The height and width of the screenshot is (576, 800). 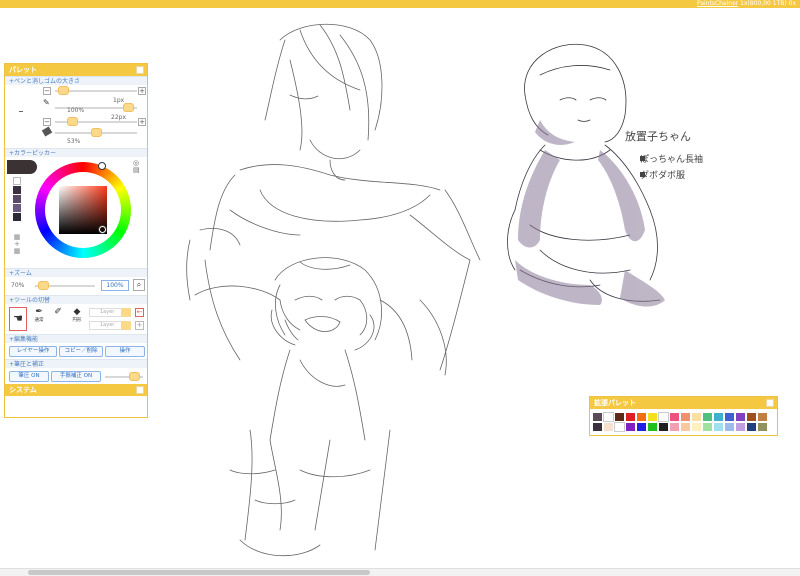 What do you see at coordinates (115, 285) in the screenshot?
I see `zoom-input: 100%` at bounding box center [115, 285].